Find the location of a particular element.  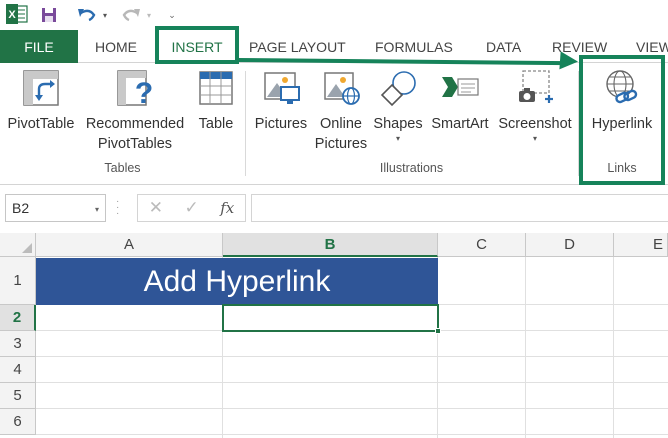

hyperlink-icon is located at coordinates (622, 88).